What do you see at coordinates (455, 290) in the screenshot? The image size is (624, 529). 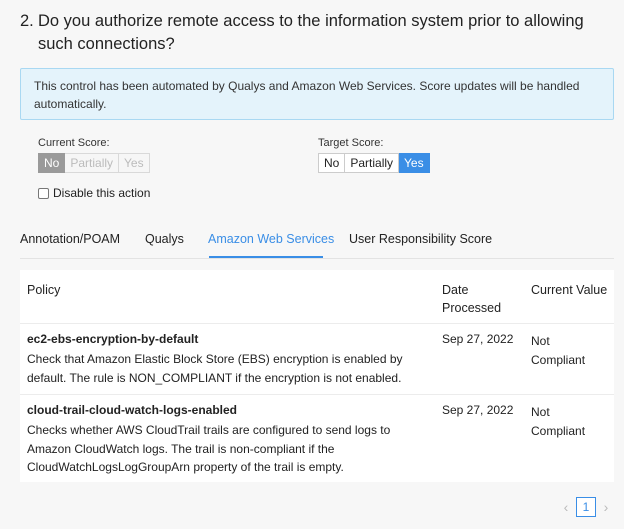 I see `header-date-line1: Date` at bounding box center [455, 290].